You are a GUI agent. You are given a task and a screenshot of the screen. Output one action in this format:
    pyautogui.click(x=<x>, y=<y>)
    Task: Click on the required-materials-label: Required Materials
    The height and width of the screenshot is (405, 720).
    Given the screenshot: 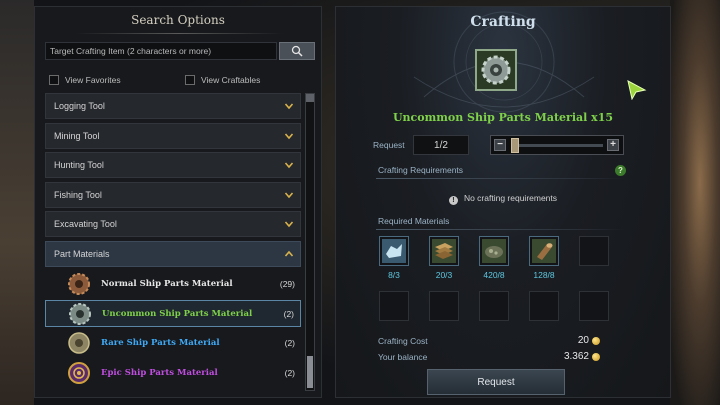 What is the action you would take?
    pyautogui.click(x=414, y=221)
    